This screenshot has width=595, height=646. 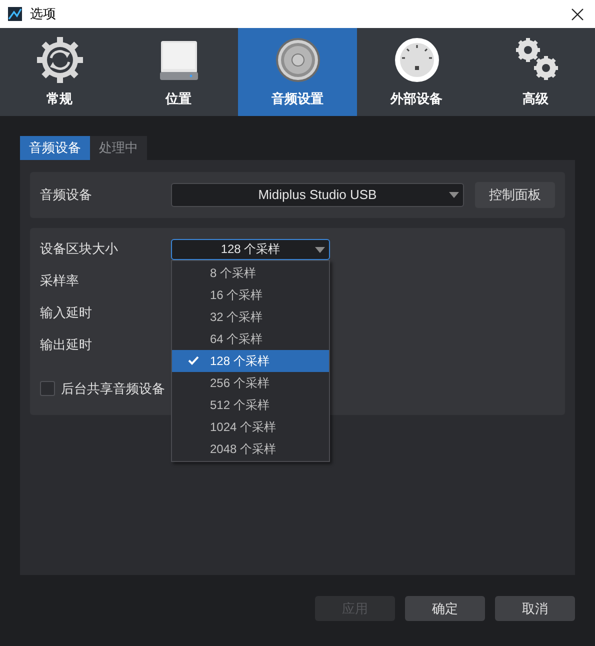 I want to click on dialog-button: 确定, so click(x=445, y=608).